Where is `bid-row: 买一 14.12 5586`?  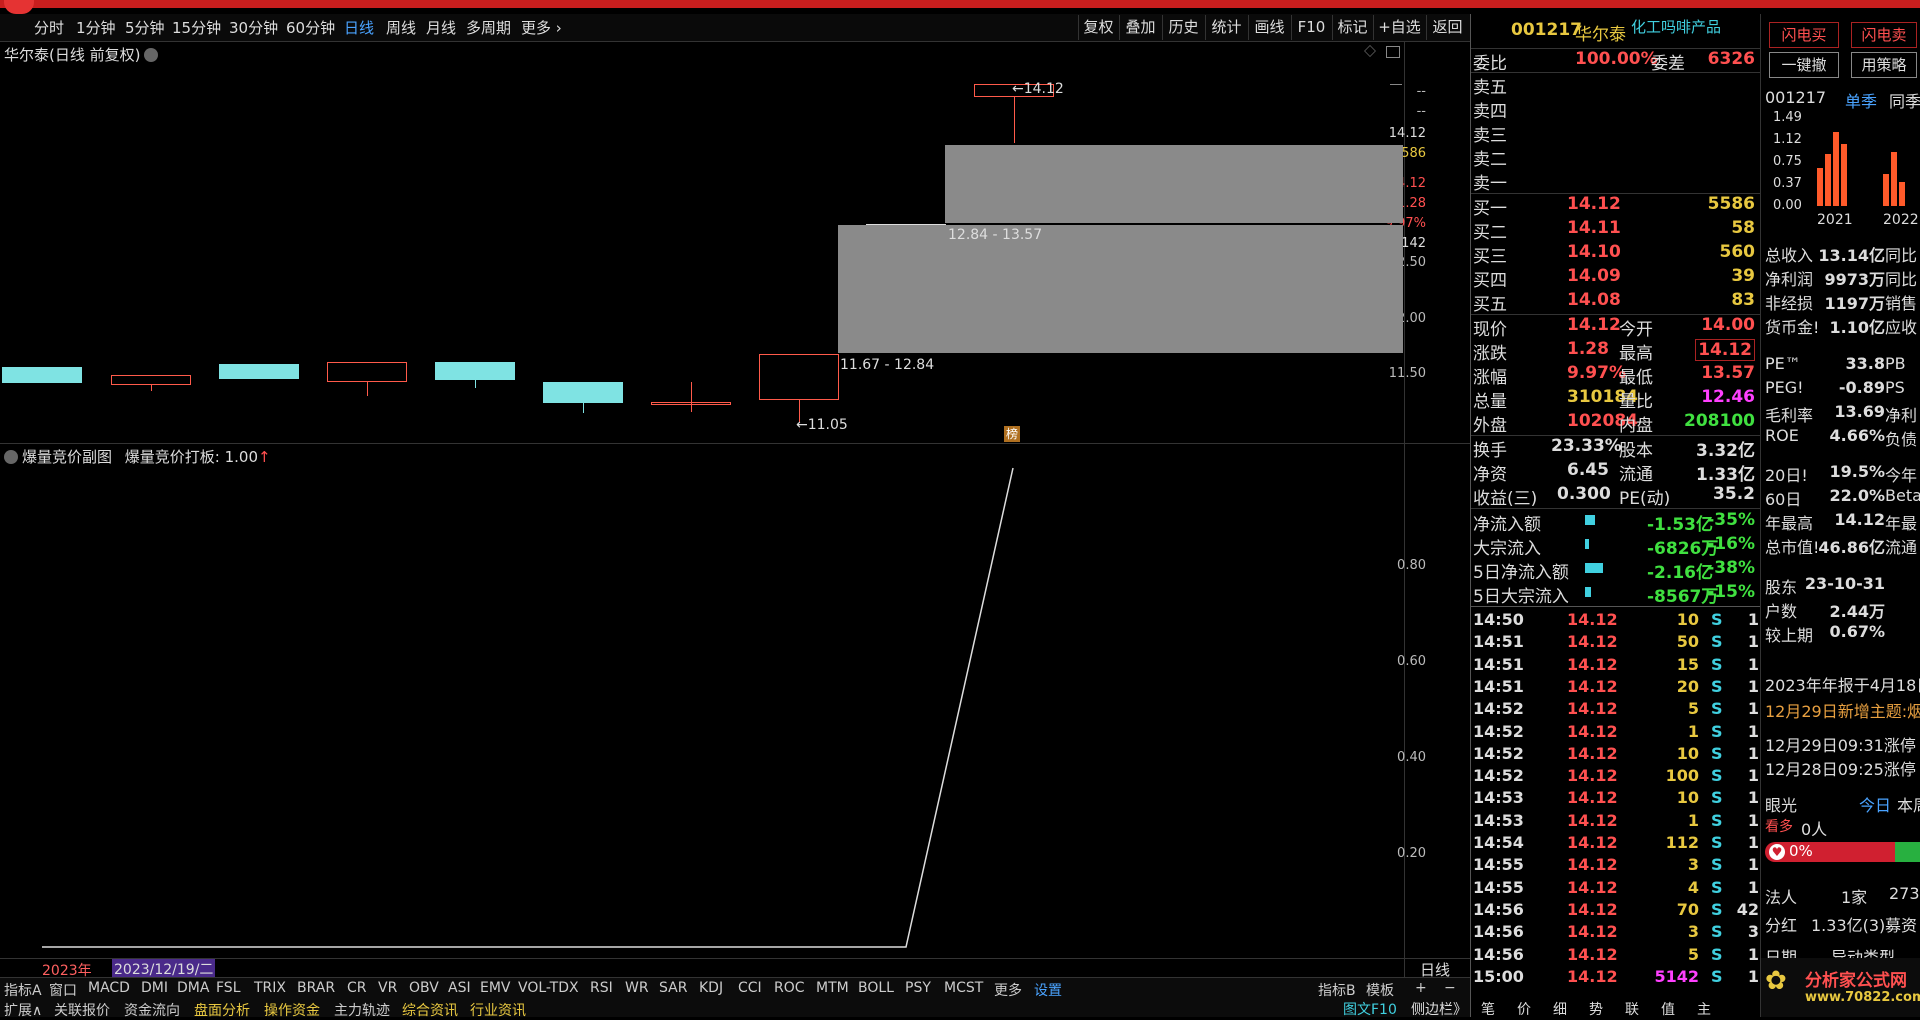
bid-row: 买一 14.12 5586 is located at coordinates (1614, 206).